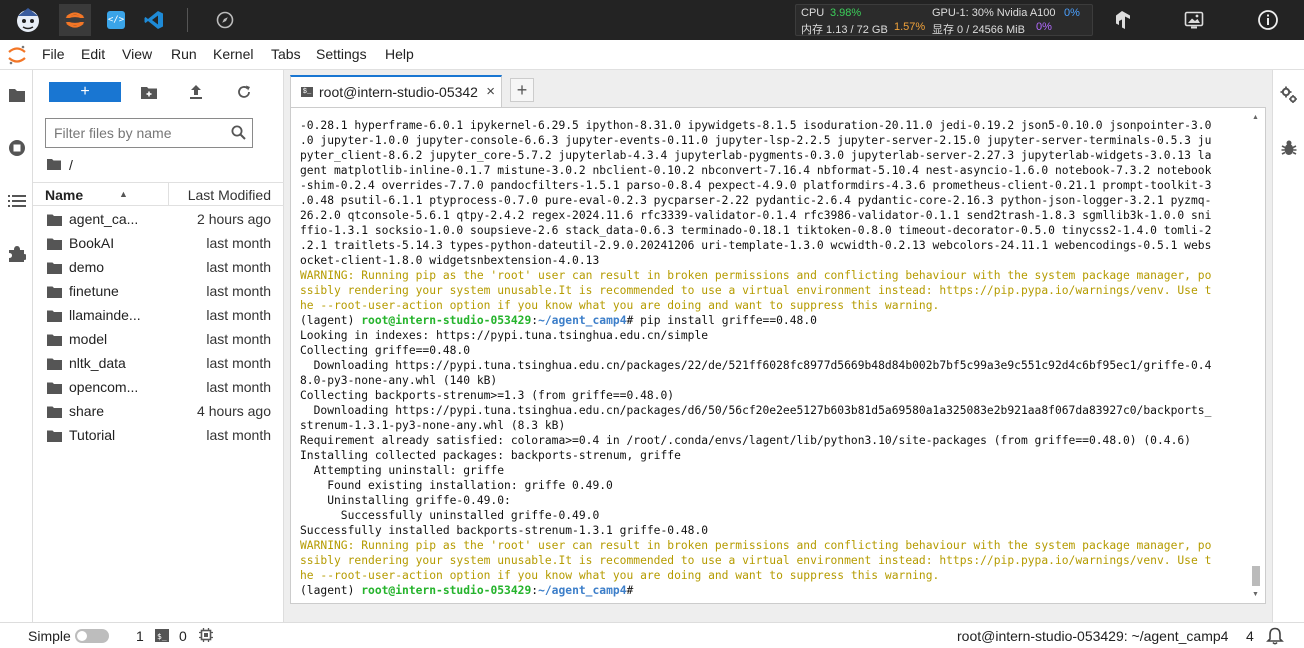 The image size is (1304, 648). Describe the element at coordinates (1289, 95) in the screenshot. I see `property-inspector-icon` at that location.